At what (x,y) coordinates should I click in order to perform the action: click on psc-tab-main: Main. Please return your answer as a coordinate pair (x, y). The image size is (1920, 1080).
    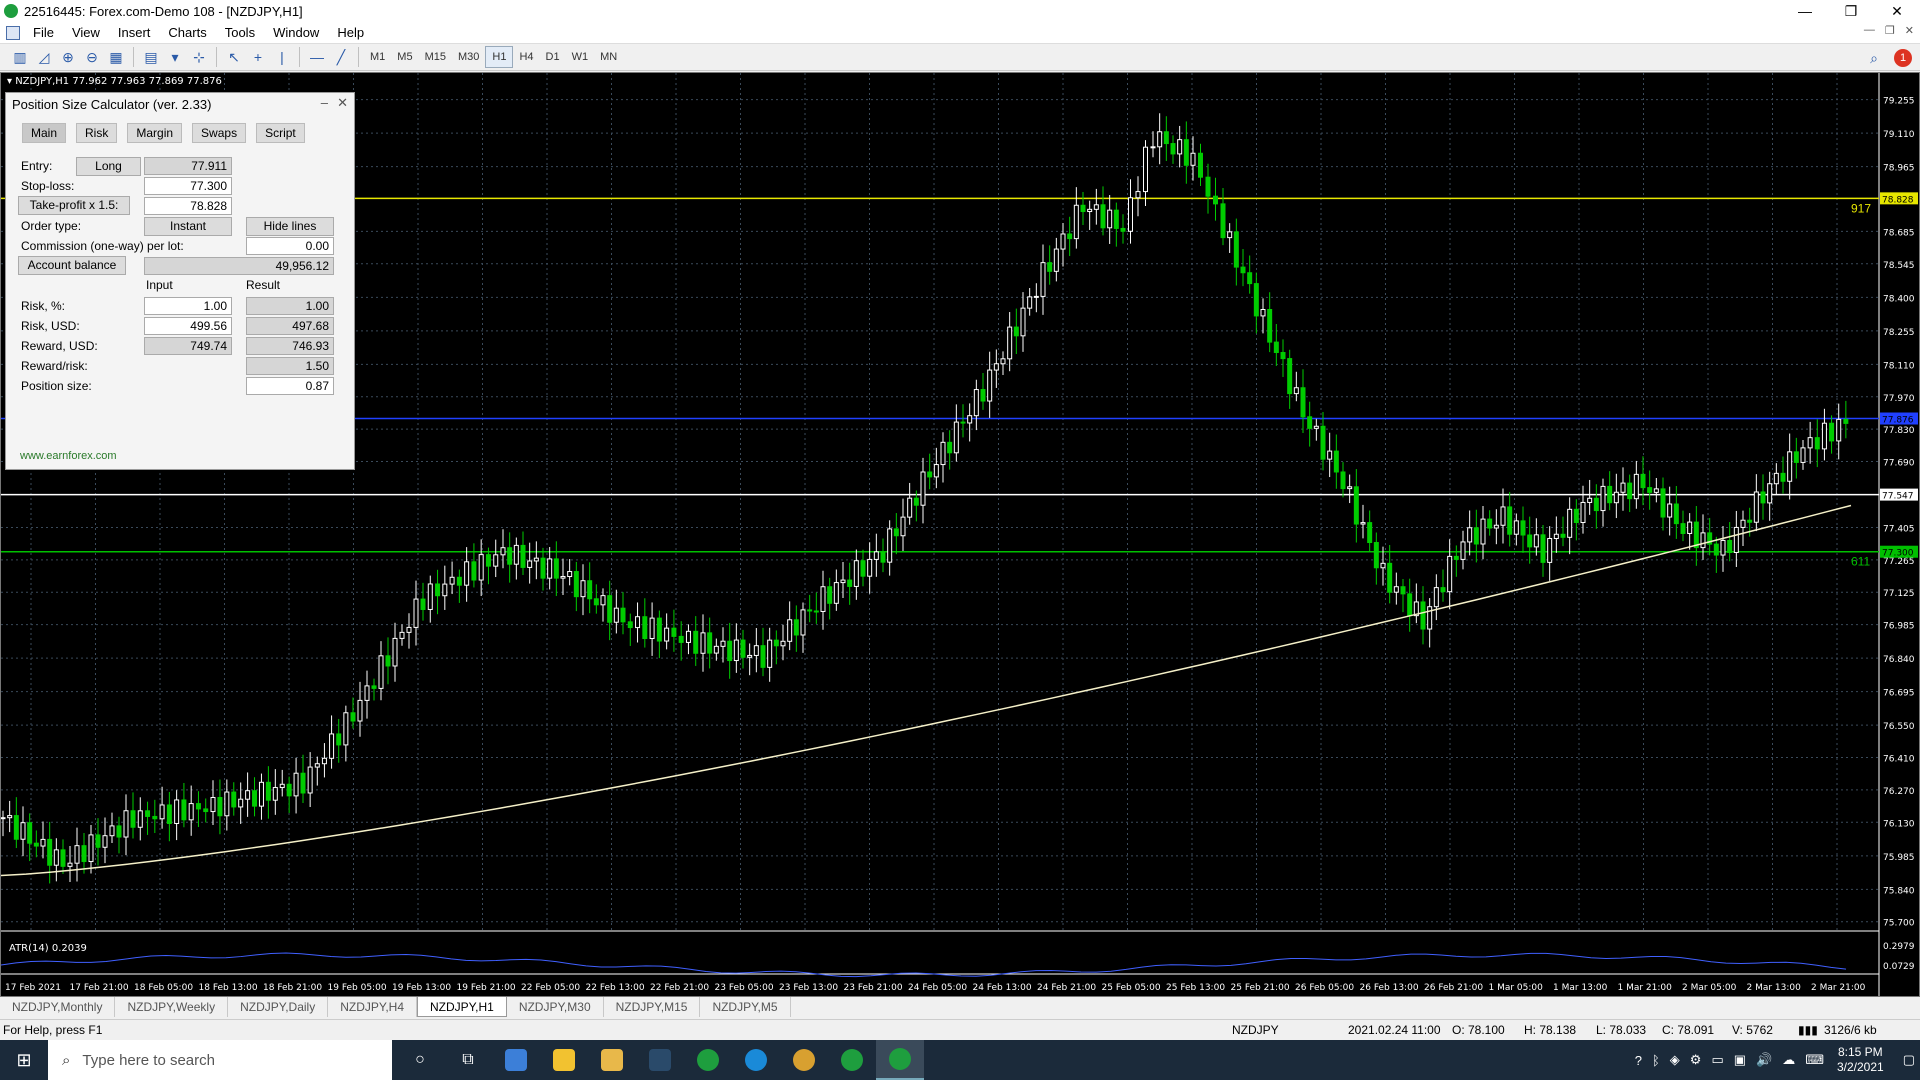
    Looking at the image, I should click on (44, 133).